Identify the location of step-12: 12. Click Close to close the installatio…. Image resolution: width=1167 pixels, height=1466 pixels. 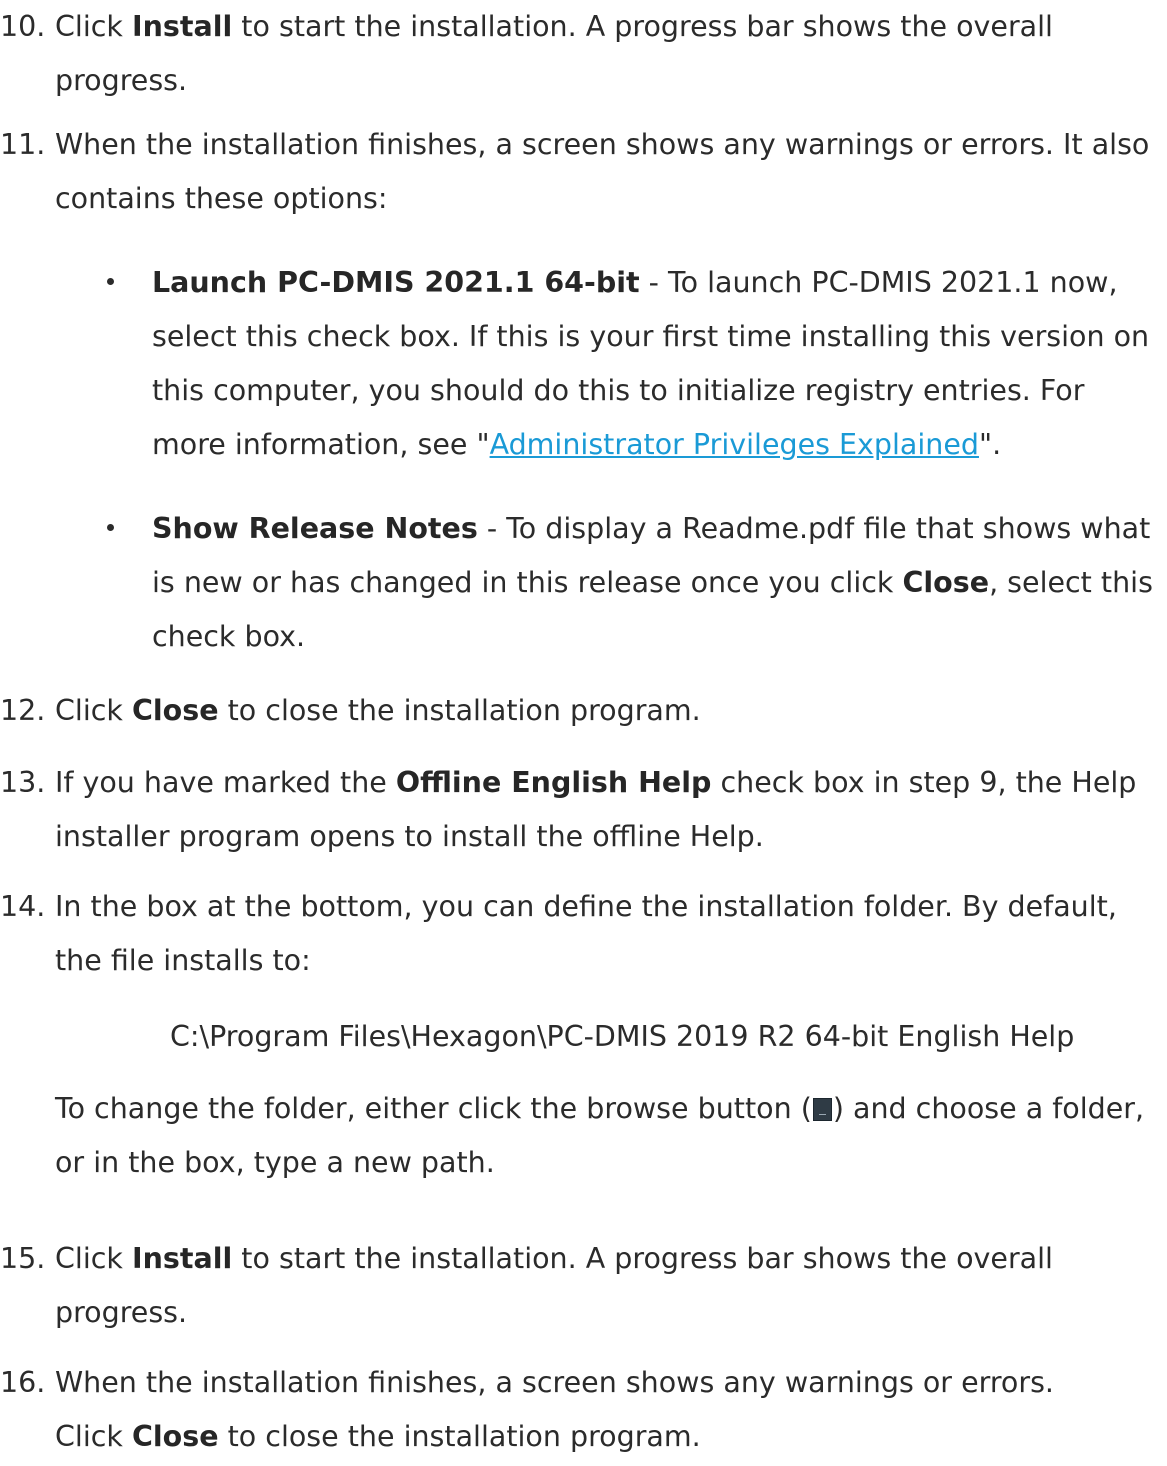
(580, 711).